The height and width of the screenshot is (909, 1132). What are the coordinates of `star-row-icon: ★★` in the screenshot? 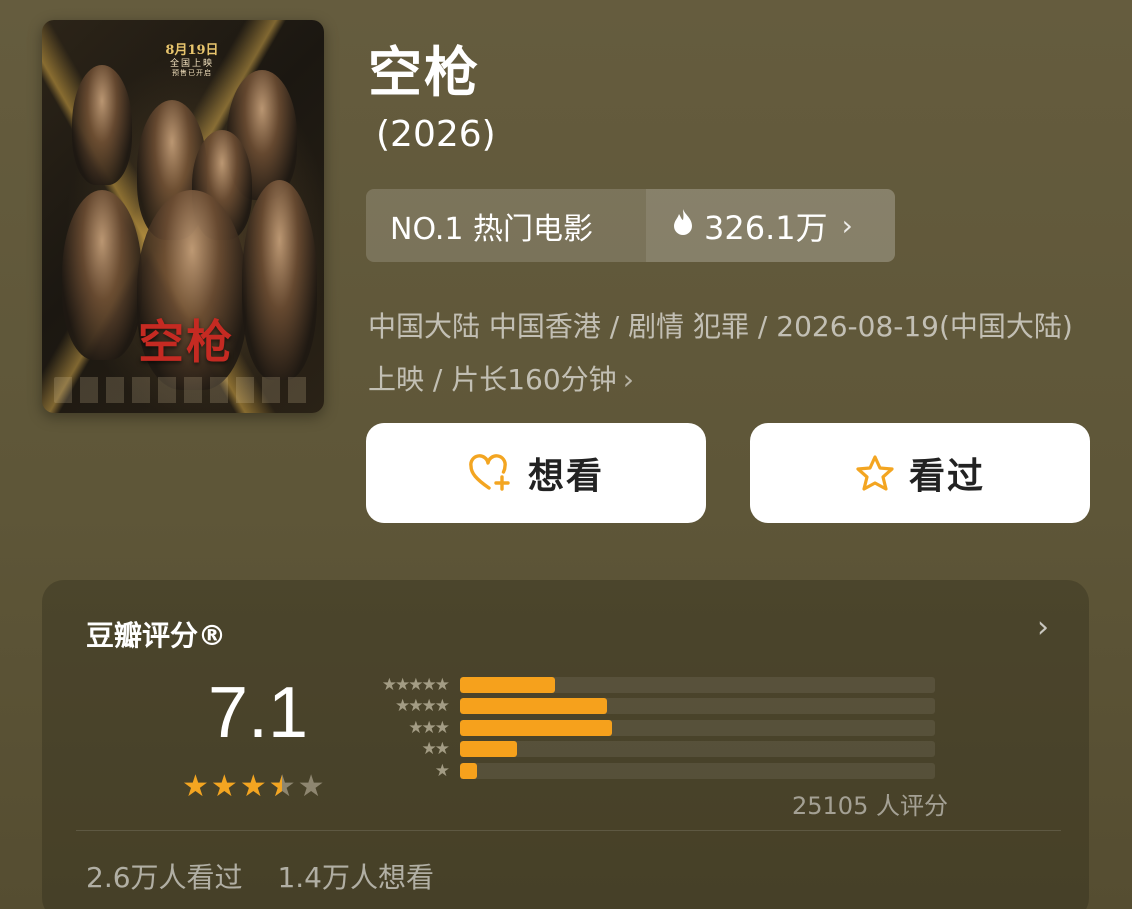 It's located at (435, 749).